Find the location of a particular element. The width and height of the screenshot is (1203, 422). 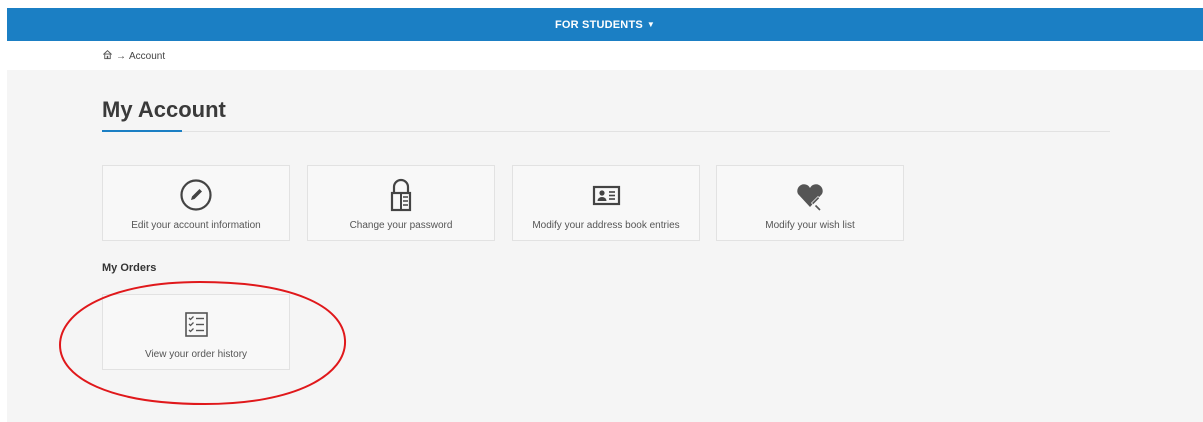

for-students-label: FOR STUDENTS is located at coordinates (598, 24).